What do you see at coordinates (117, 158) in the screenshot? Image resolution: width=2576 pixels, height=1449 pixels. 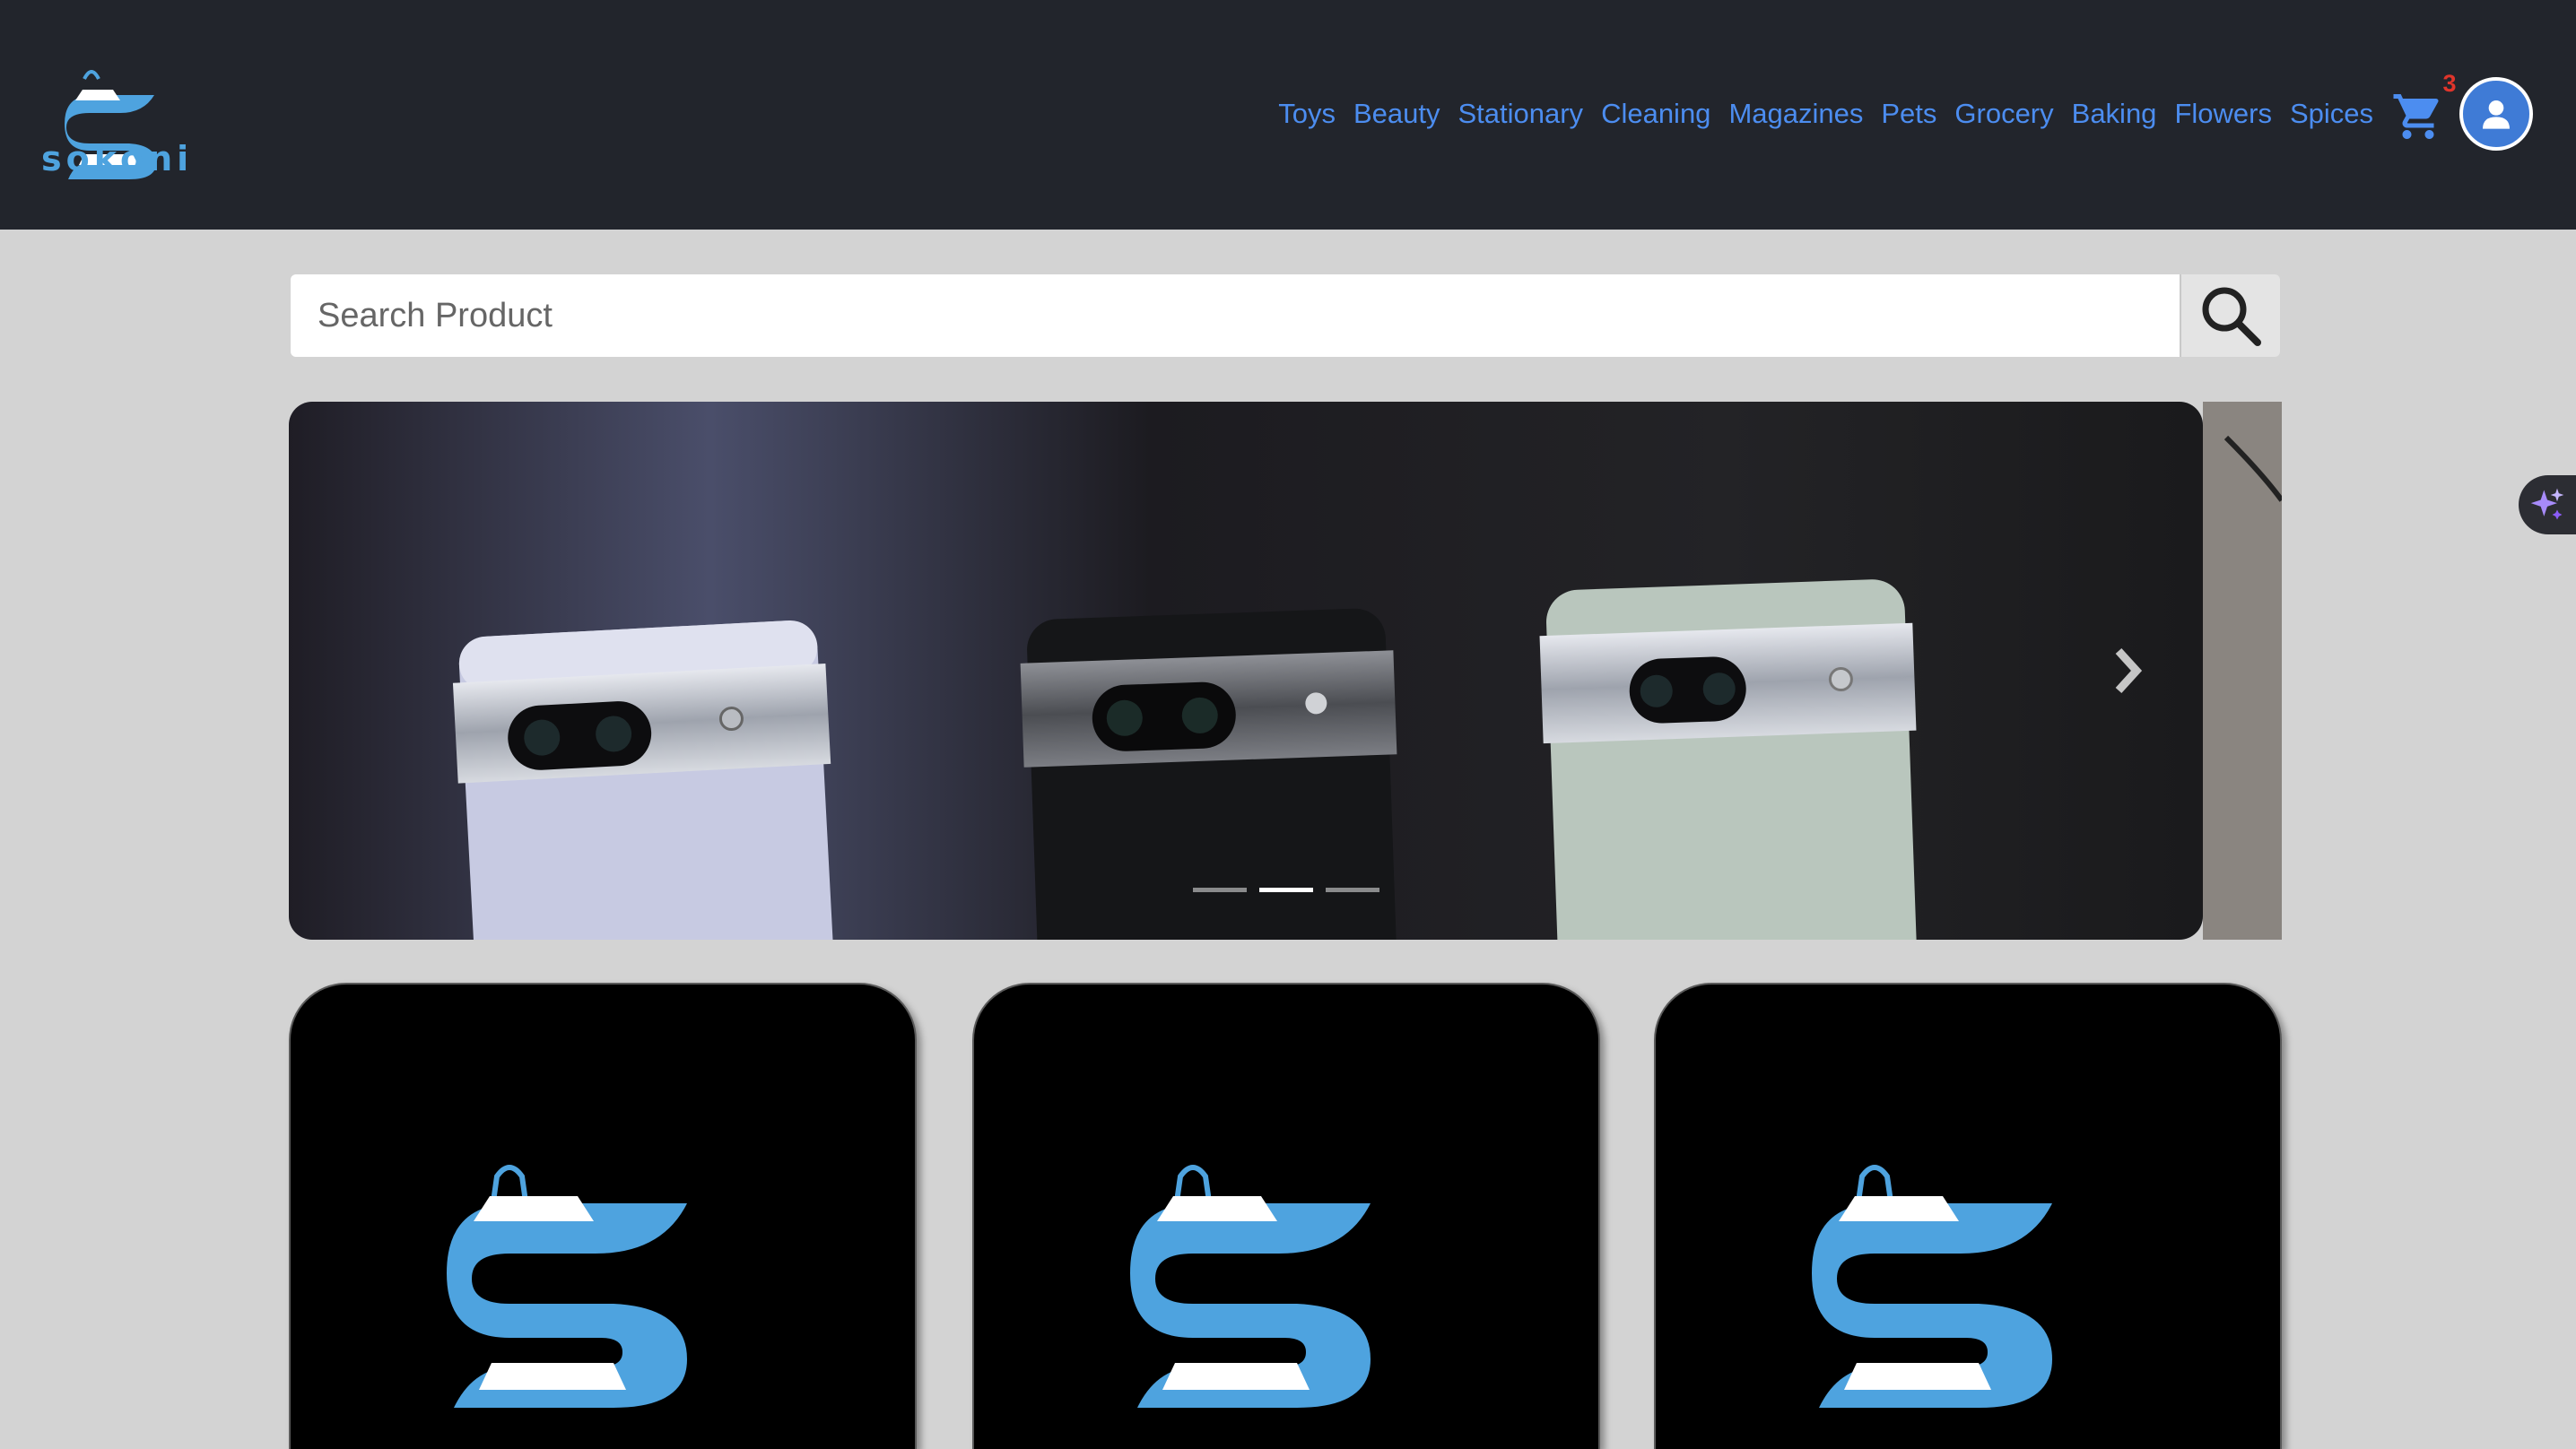 I see `brand-name: sokoni` at bounding box center [117, 158].